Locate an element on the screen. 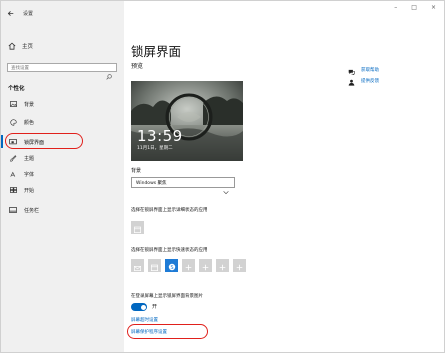  close-button: × is located at coordinates (433, 7).